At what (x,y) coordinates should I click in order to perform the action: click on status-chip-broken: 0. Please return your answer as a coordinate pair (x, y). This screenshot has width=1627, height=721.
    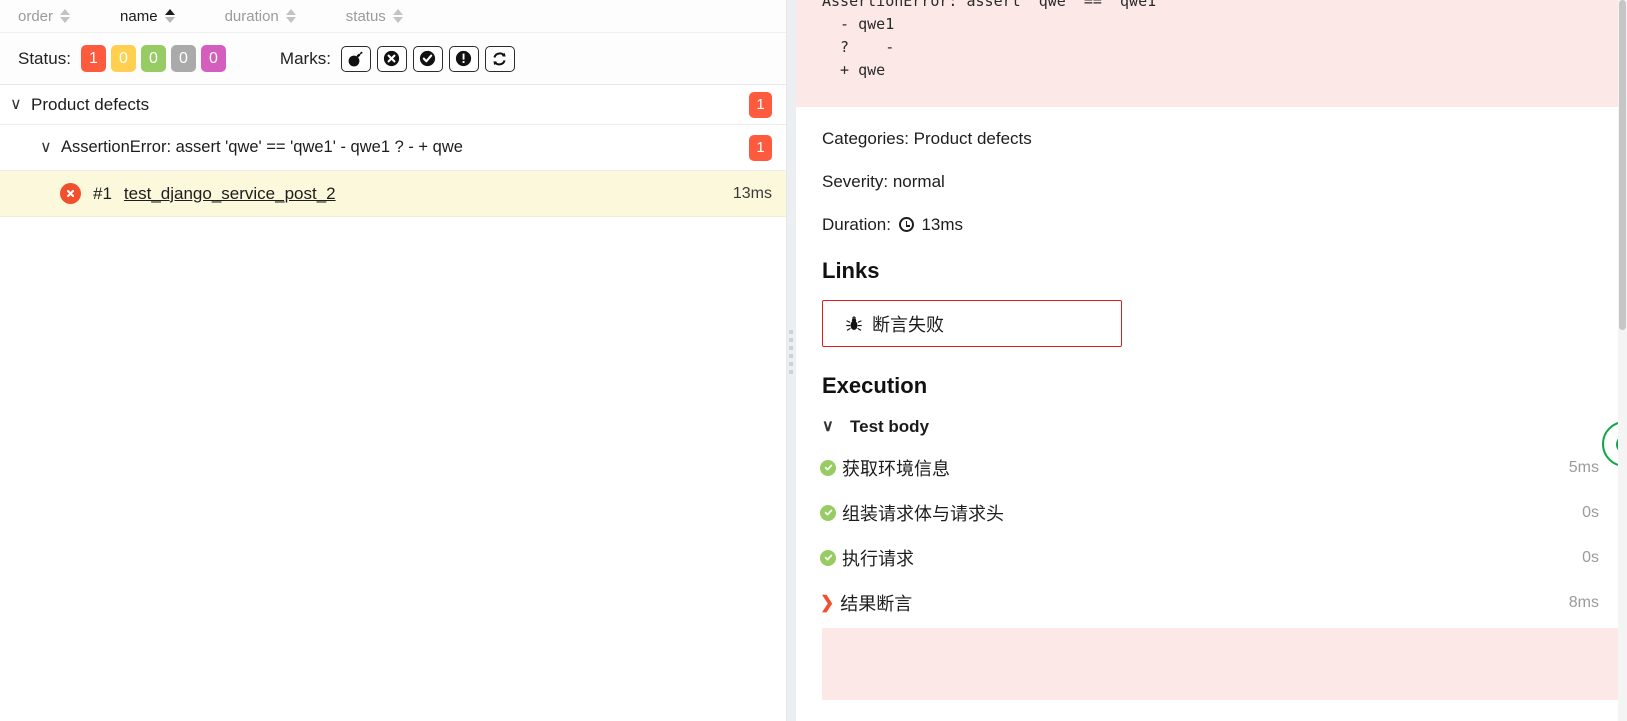
    Looking at the image, I should click on (123, 58).